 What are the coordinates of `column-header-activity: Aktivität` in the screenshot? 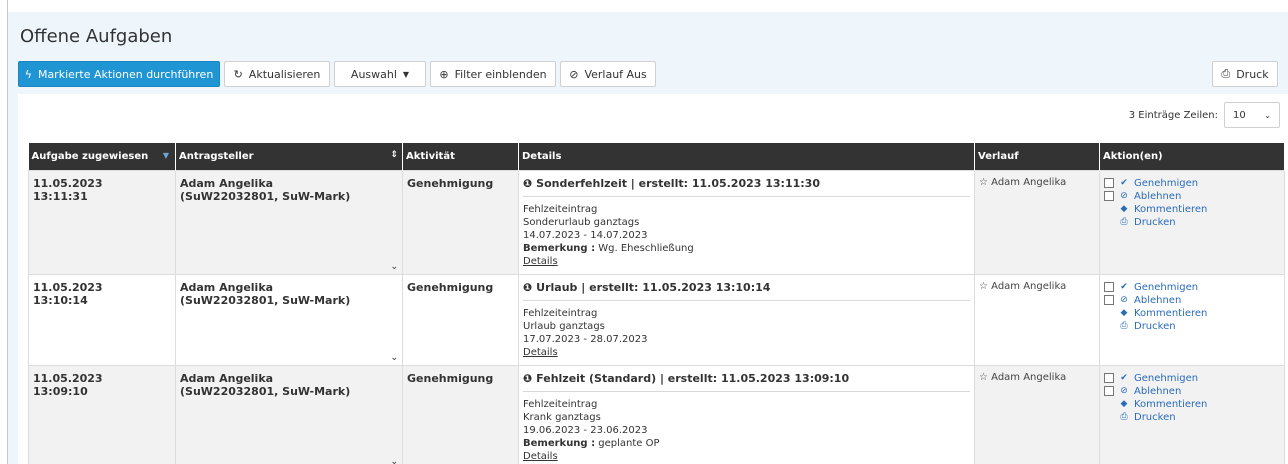 It's located at (460, 156).